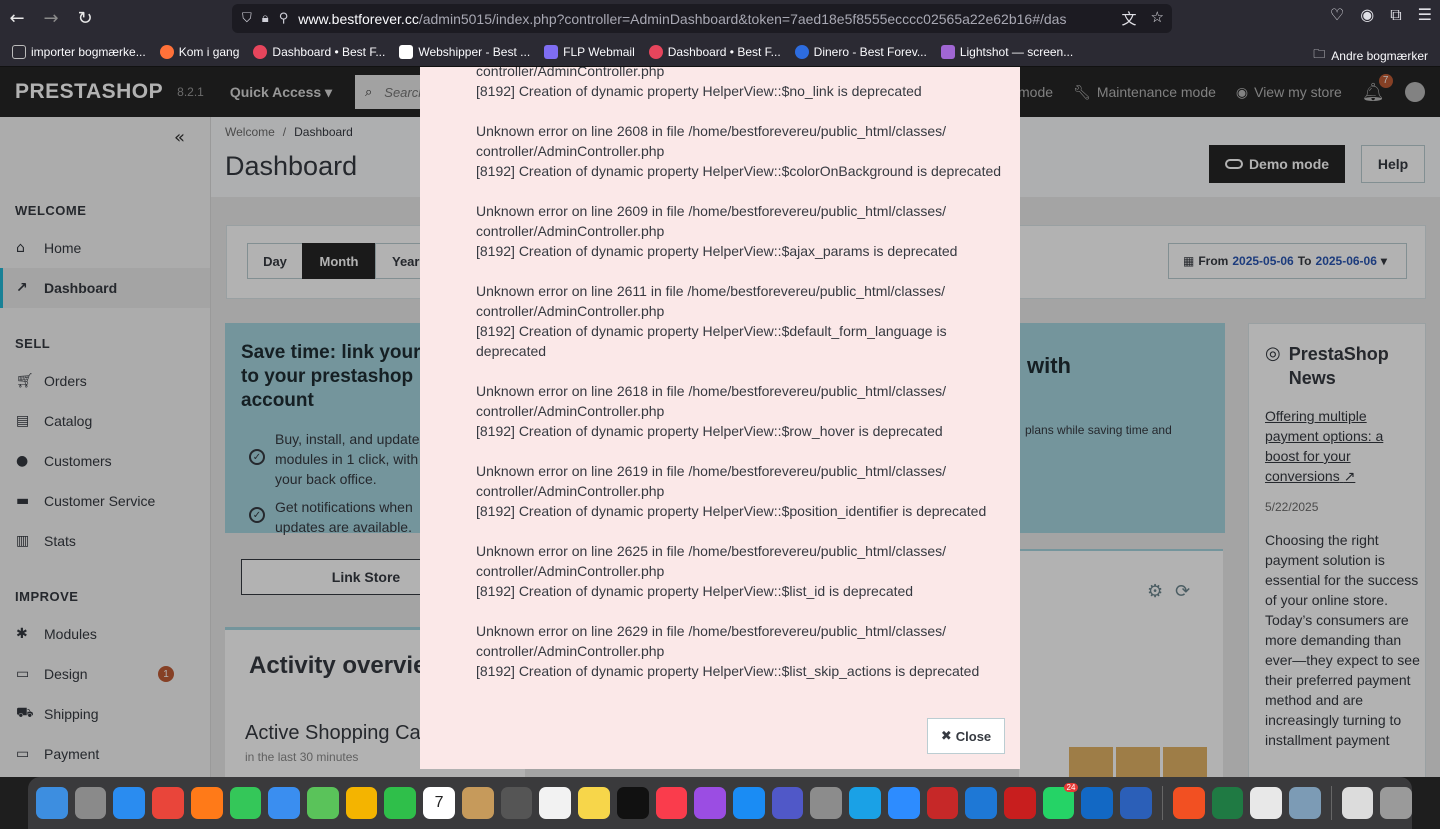 This screenshot has width=1440, height=829. What do you see at coordinates (516, 803) in the screenshot?
I see `calculator-icon` at bounding box center [516, 803].